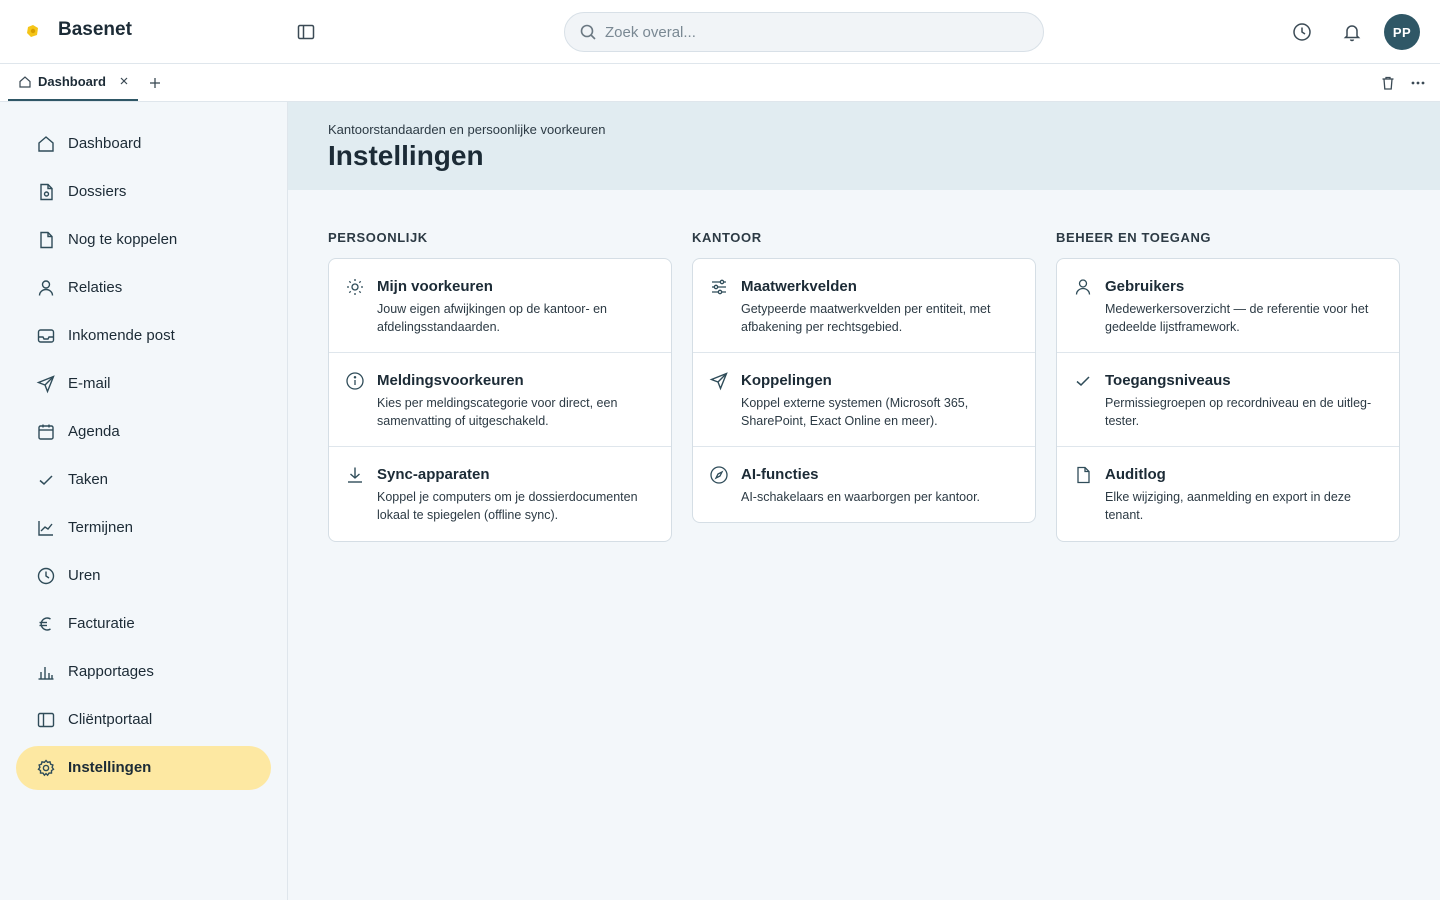 This screenshot has height=900, width=1440. What do you see at coordinates (143, 144) in the screenshot?
I see `sidebar-item-dashboard: Dashboard` at bounding box center [143, 144].